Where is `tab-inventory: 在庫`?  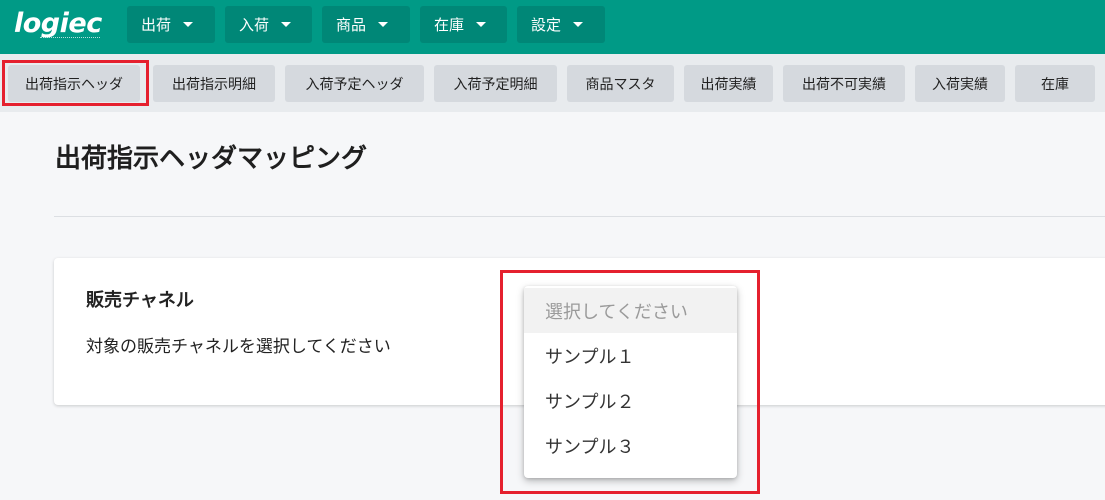 tab-inventory: 在庫 is located at coordinates (1055, 83).